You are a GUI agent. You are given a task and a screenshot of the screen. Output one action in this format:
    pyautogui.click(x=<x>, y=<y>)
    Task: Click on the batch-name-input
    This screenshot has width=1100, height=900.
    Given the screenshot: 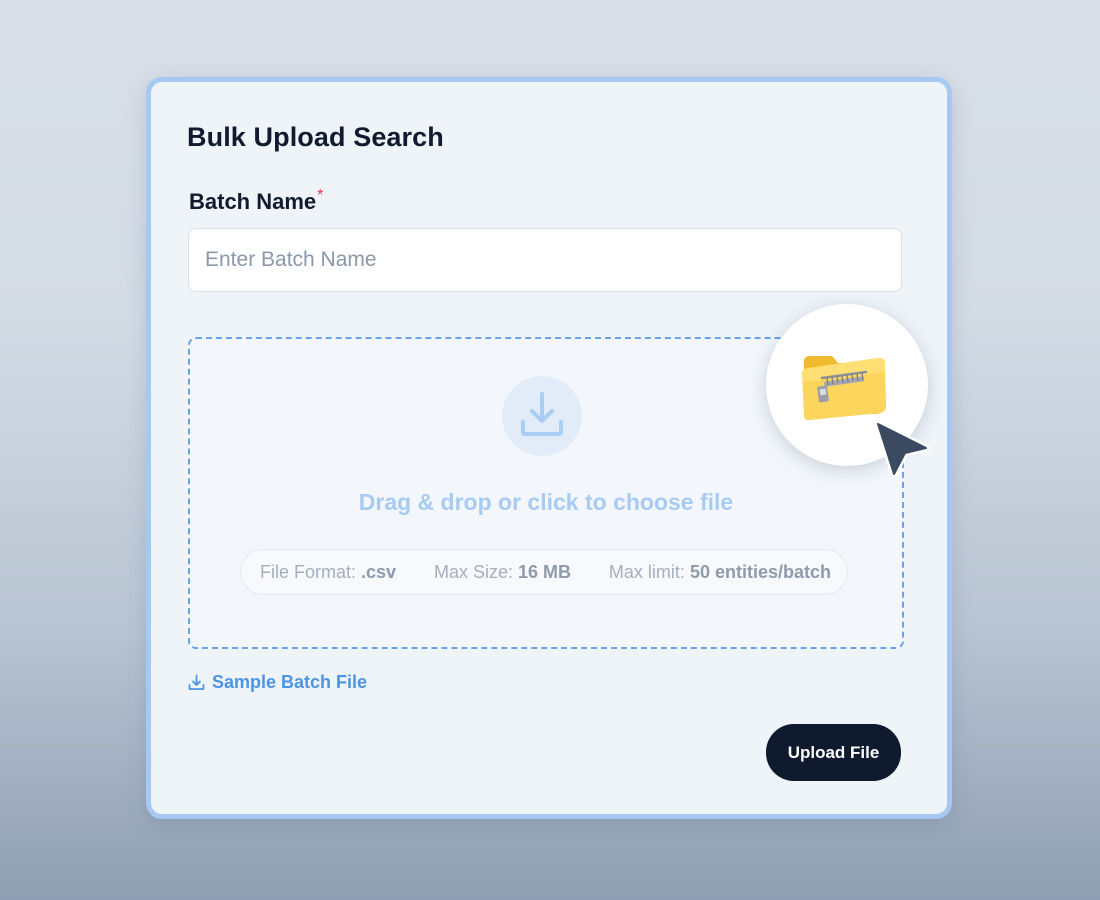 What is the action you would take?
    pyautogui.click(x=545, y=260)
    